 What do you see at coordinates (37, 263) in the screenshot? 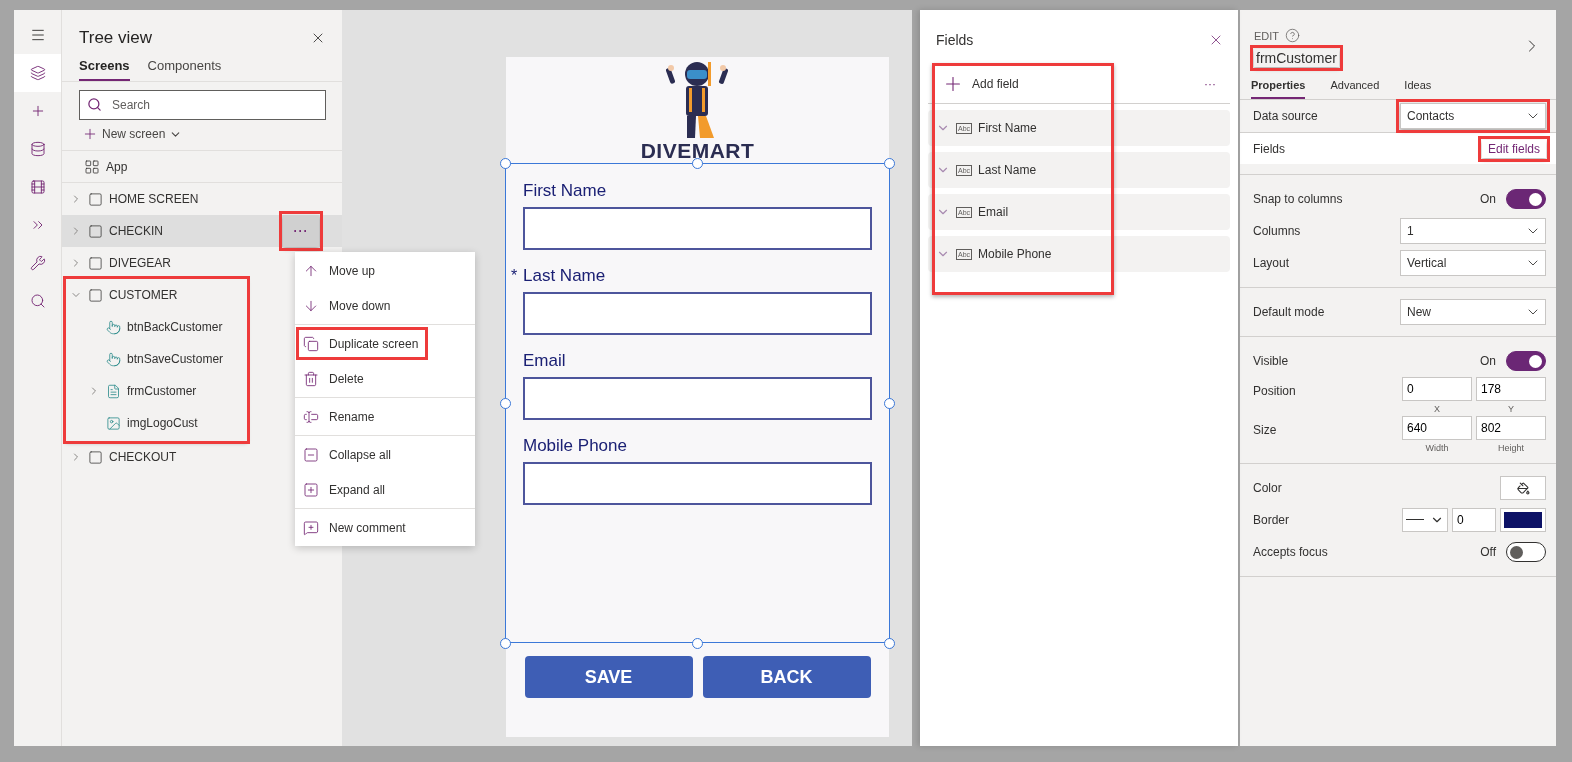
I see `wrench-icon` at bounding box center [37, 263].